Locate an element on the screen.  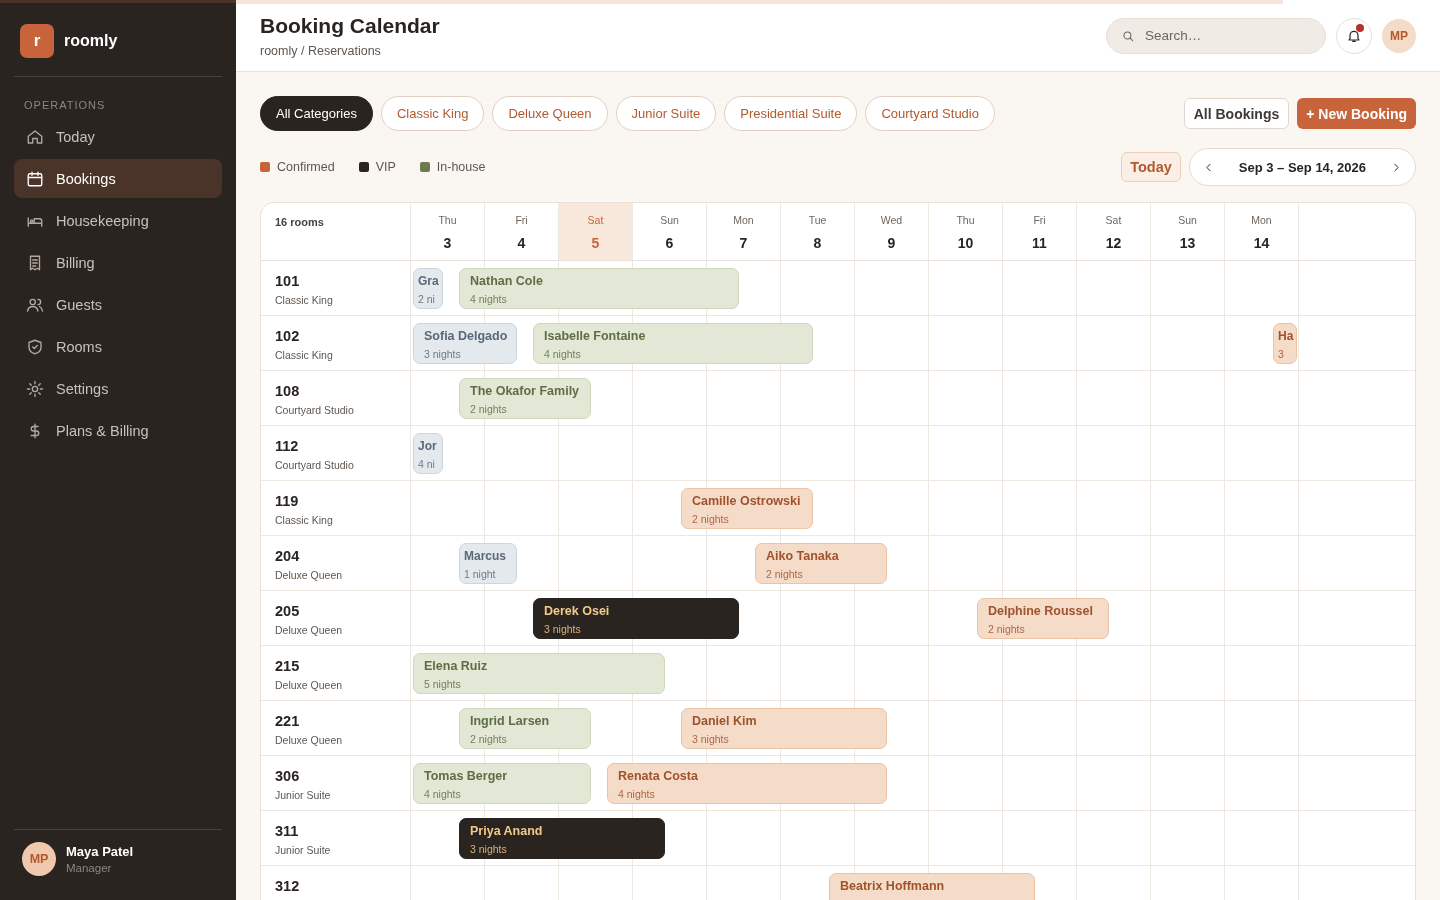
search-icon is located at coordinates (1128, 35).